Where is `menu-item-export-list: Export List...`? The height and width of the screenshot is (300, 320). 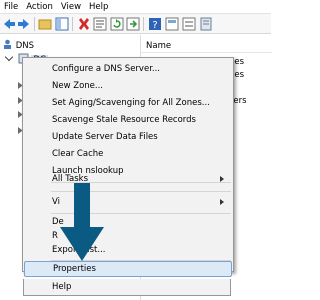
menu-item-export-list: Export List... is located at coordinates (128, 250).